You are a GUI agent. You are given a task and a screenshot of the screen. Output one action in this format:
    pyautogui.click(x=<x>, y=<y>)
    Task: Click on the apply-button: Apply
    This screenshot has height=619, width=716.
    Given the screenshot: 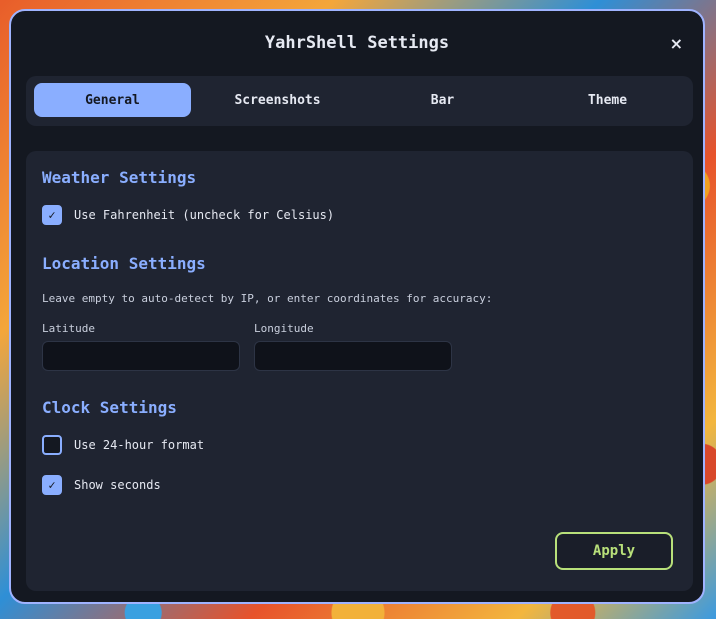 What is the action you would take?
    pyautogui.click(x=614, y=551)
    